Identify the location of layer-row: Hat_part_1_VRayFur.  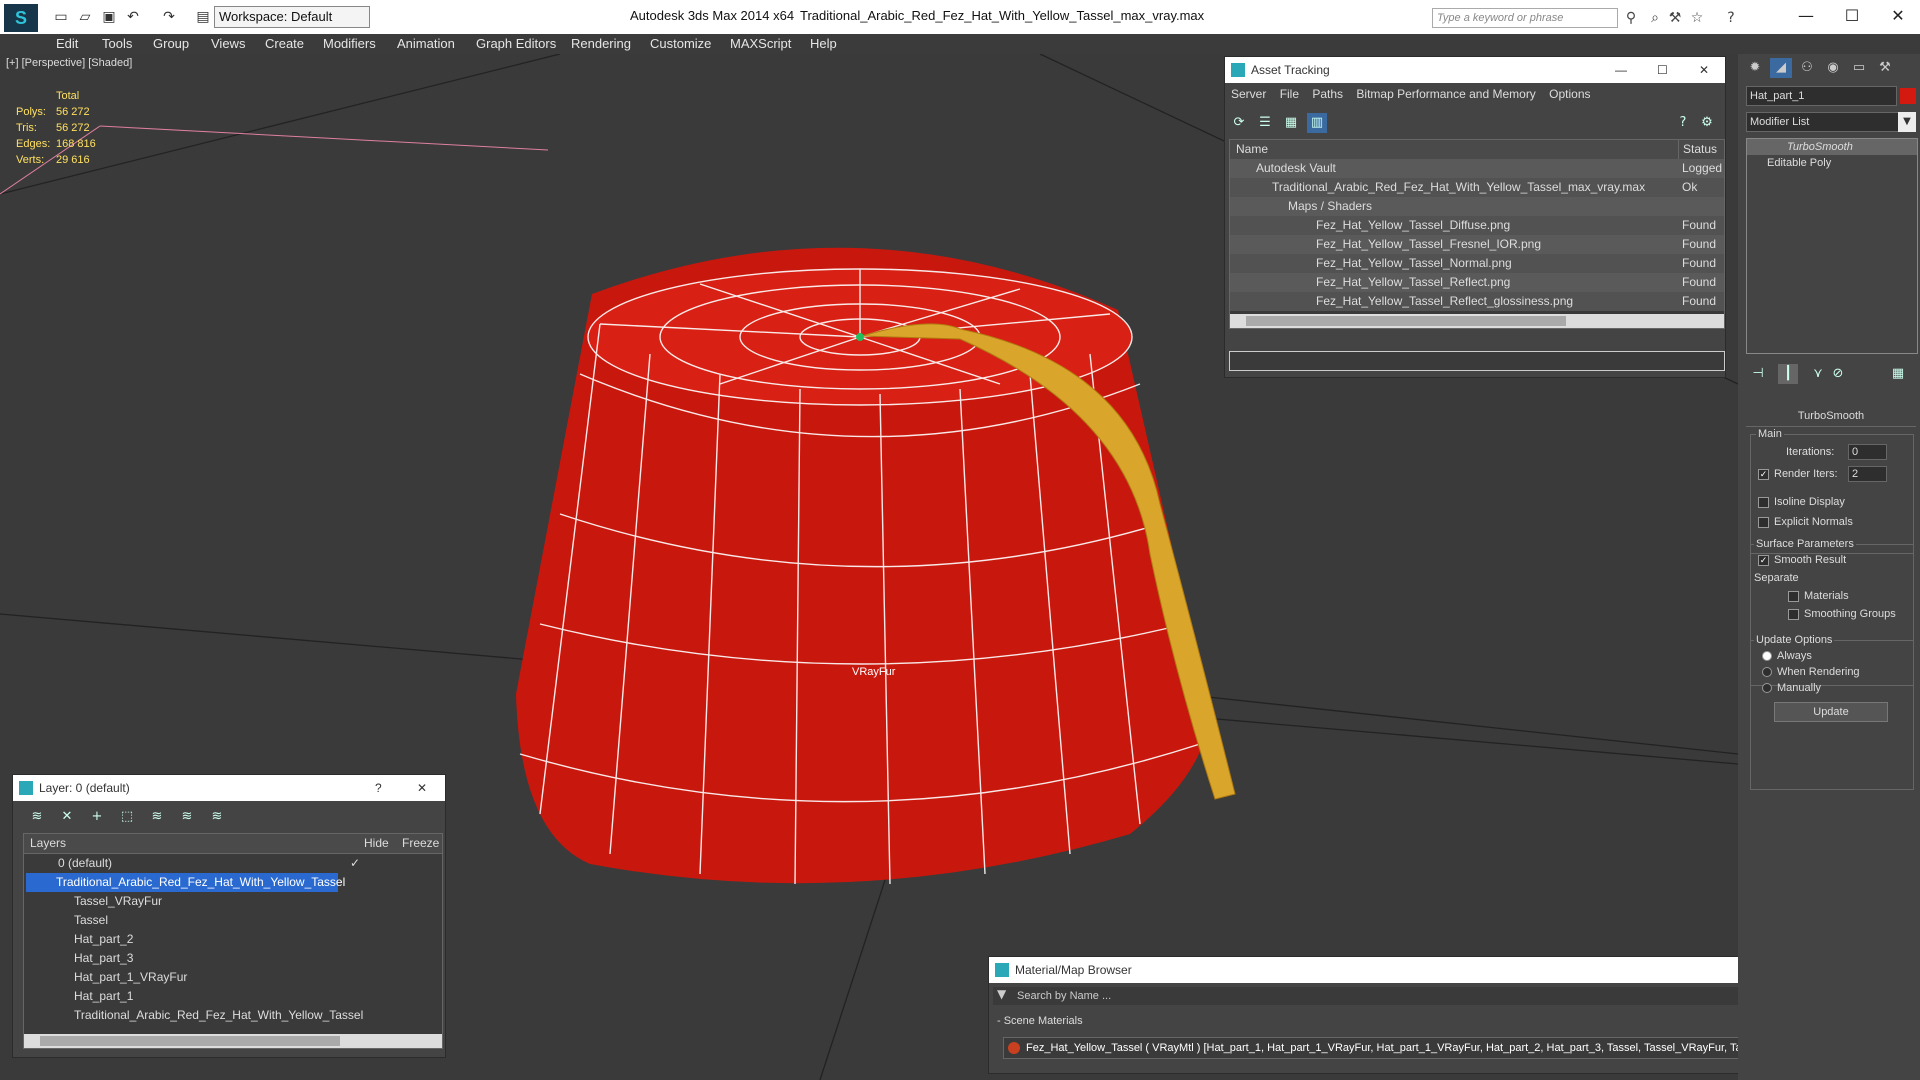
(233, 977).